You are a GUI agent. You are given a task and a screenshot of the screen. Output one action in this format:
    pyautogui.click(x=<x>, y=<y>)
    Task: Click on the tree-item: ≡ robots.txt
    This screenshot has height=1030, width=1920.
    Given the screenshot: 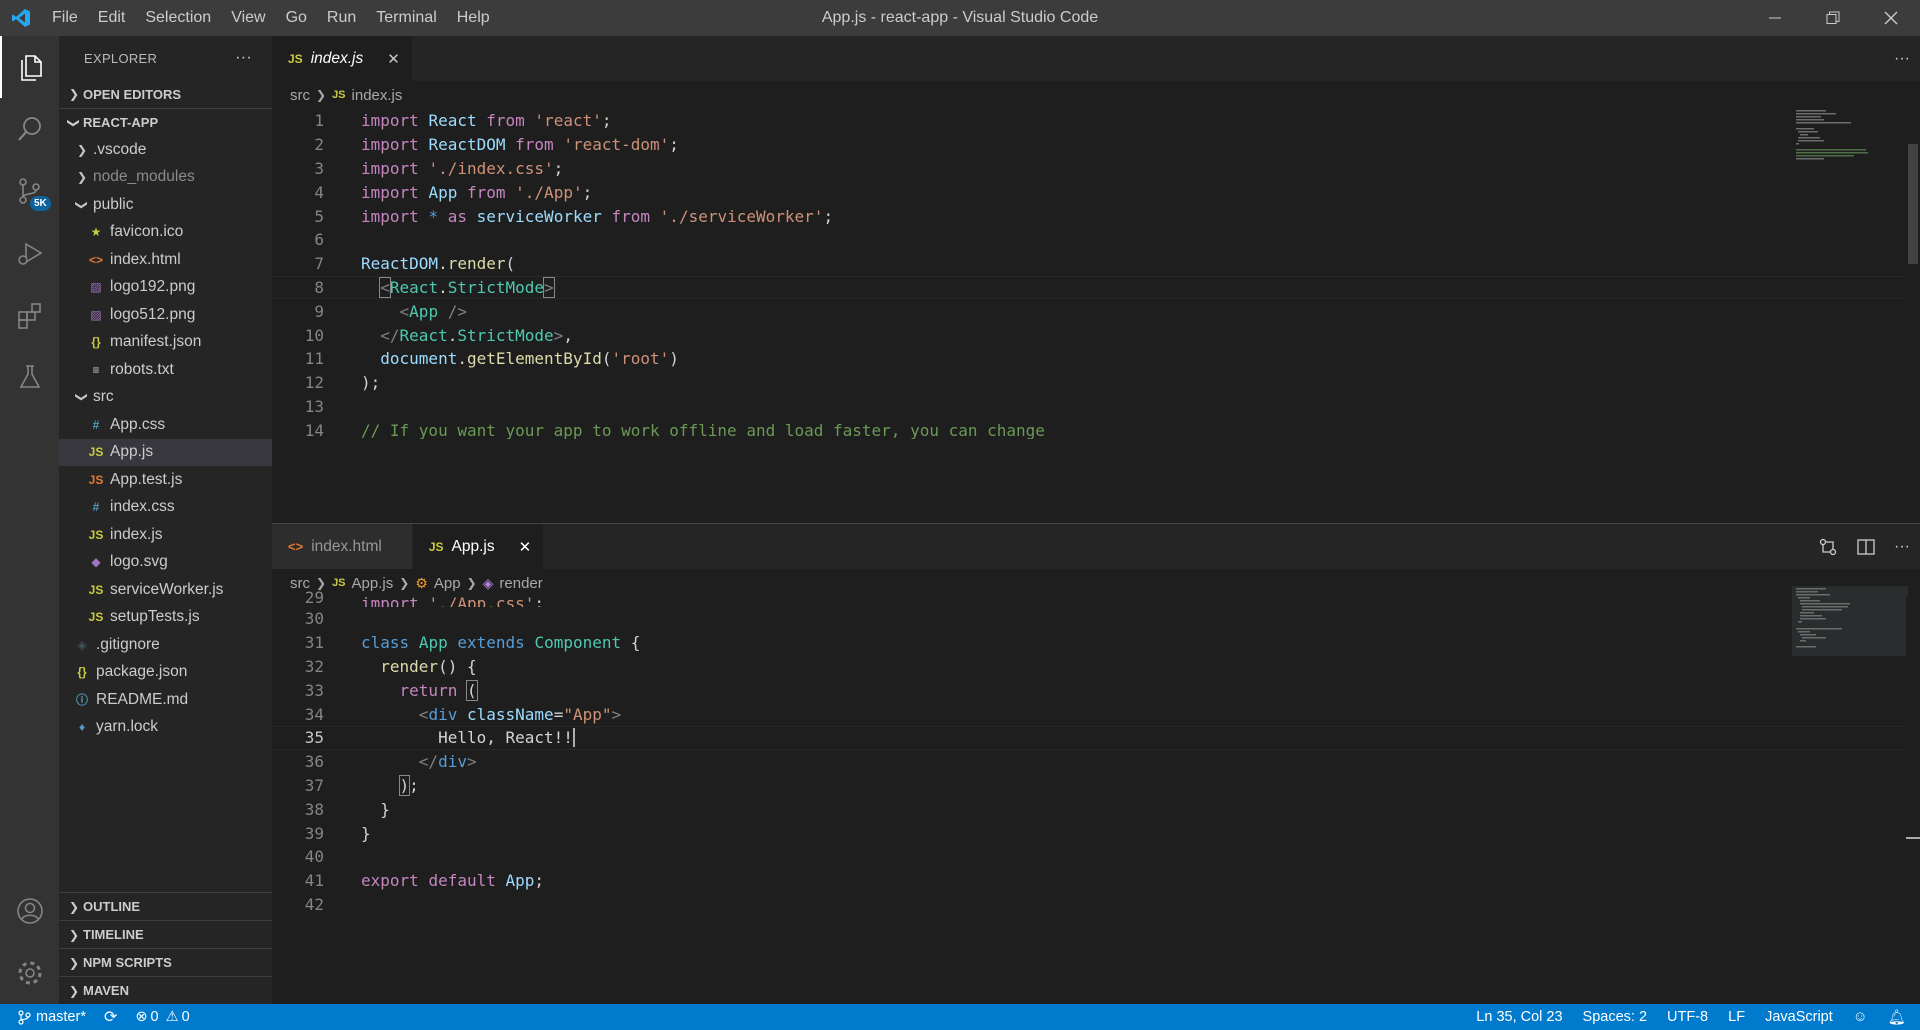 What is the action you would take?
    pyautogui.click(x=165, y=370)
    